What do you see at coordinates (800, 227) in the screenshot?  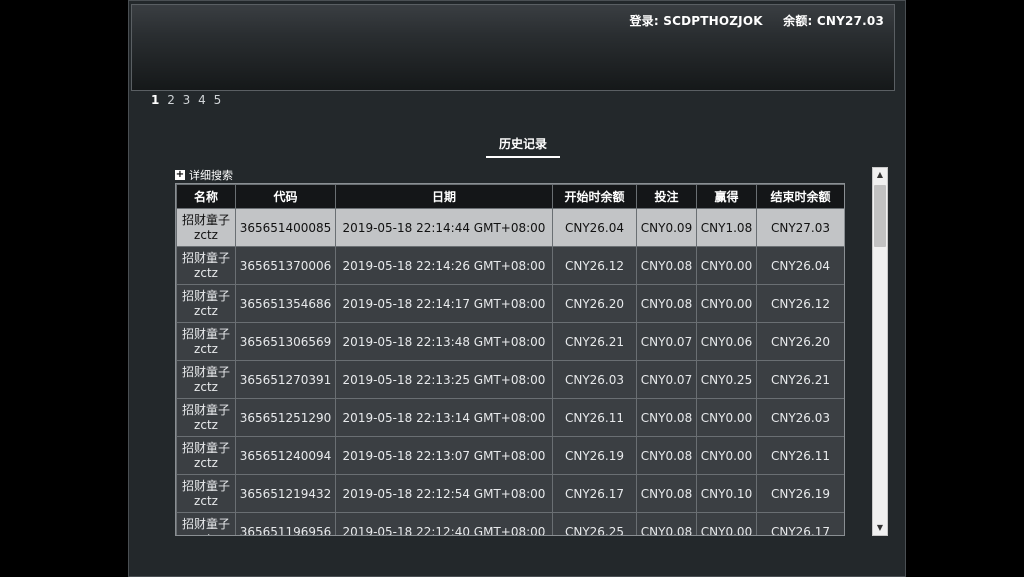 I see `cell-end-balance: CNY27.03` at bounding box center [800, 227].